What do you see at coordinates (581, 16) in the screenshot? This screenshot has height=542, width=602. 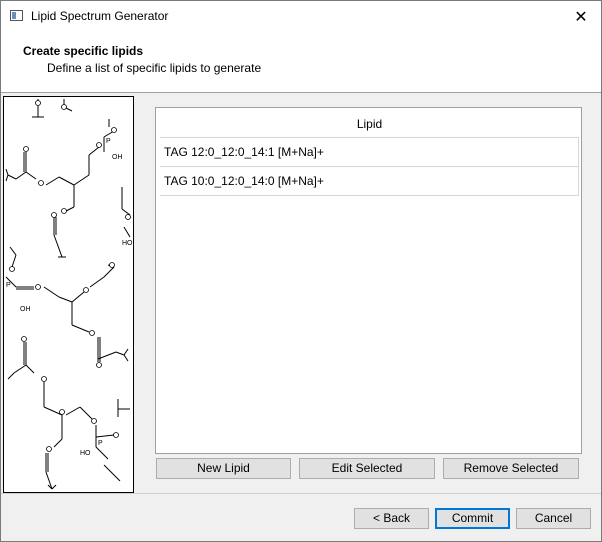 I see `close-button: ✕` at bounding box center [581, 16].